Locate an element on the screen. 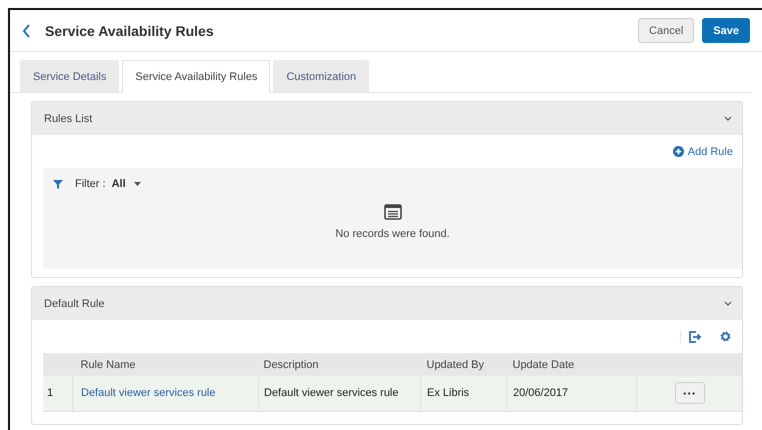  export-icon is located at coordinates (691, 336).